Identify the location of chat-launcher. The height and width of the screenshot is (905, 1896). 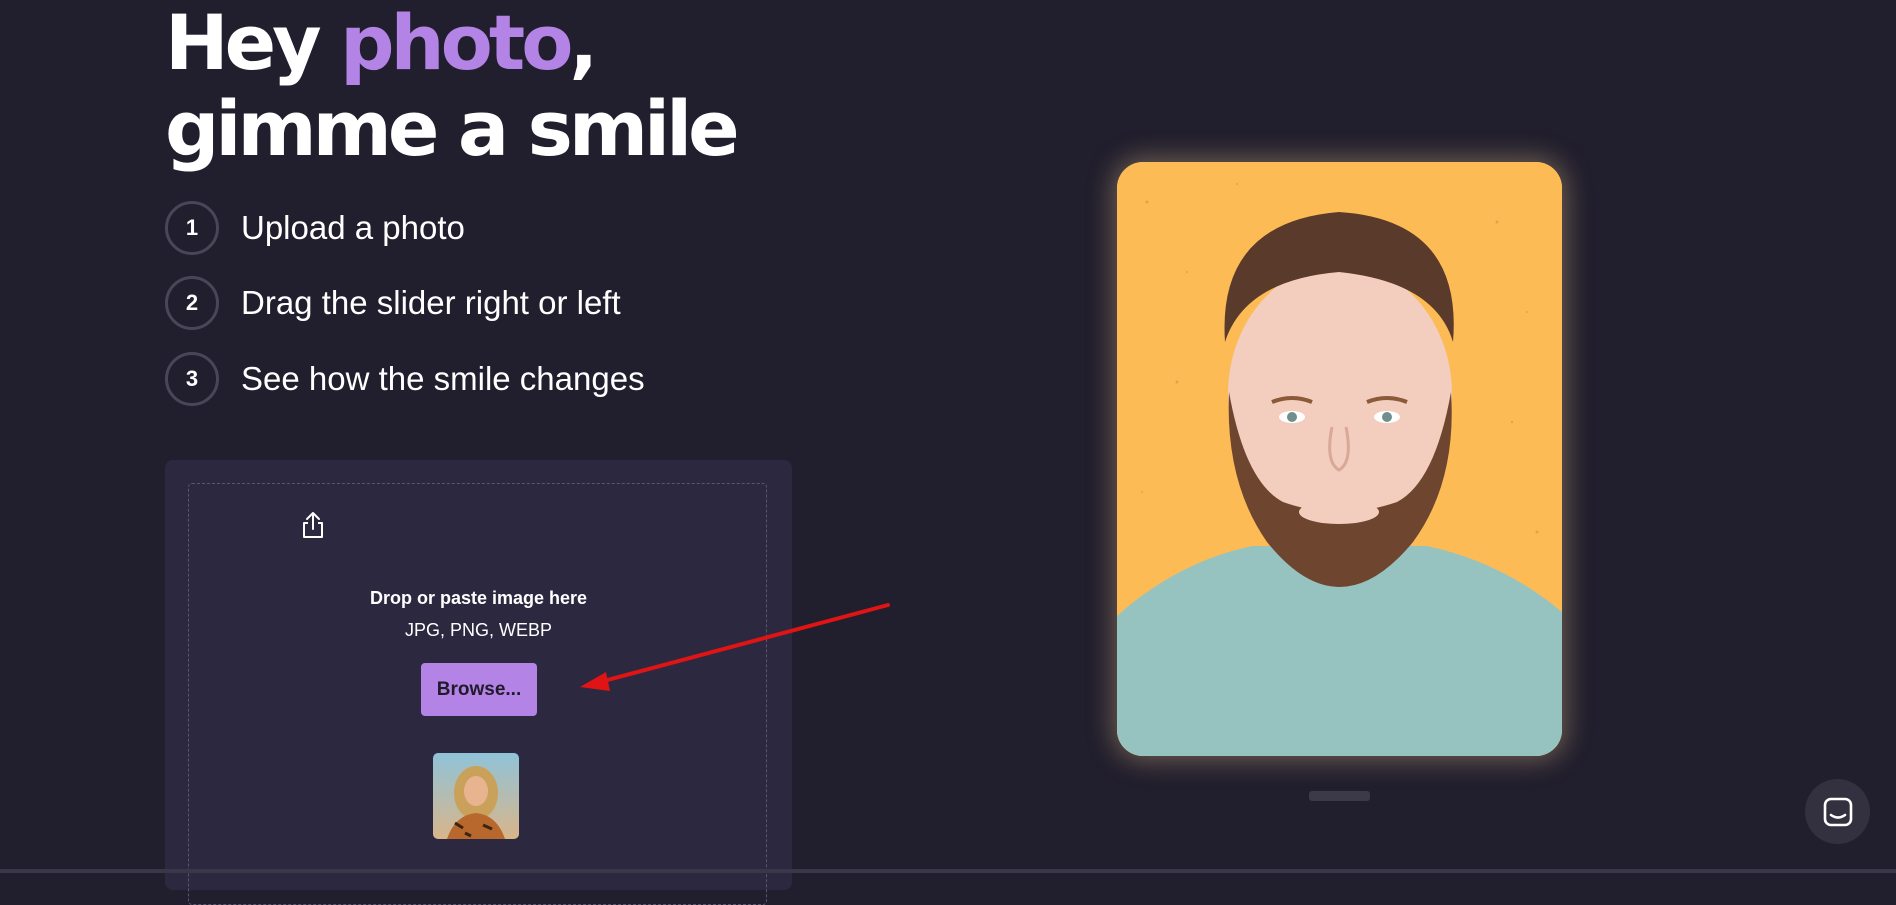
(1837, 811).